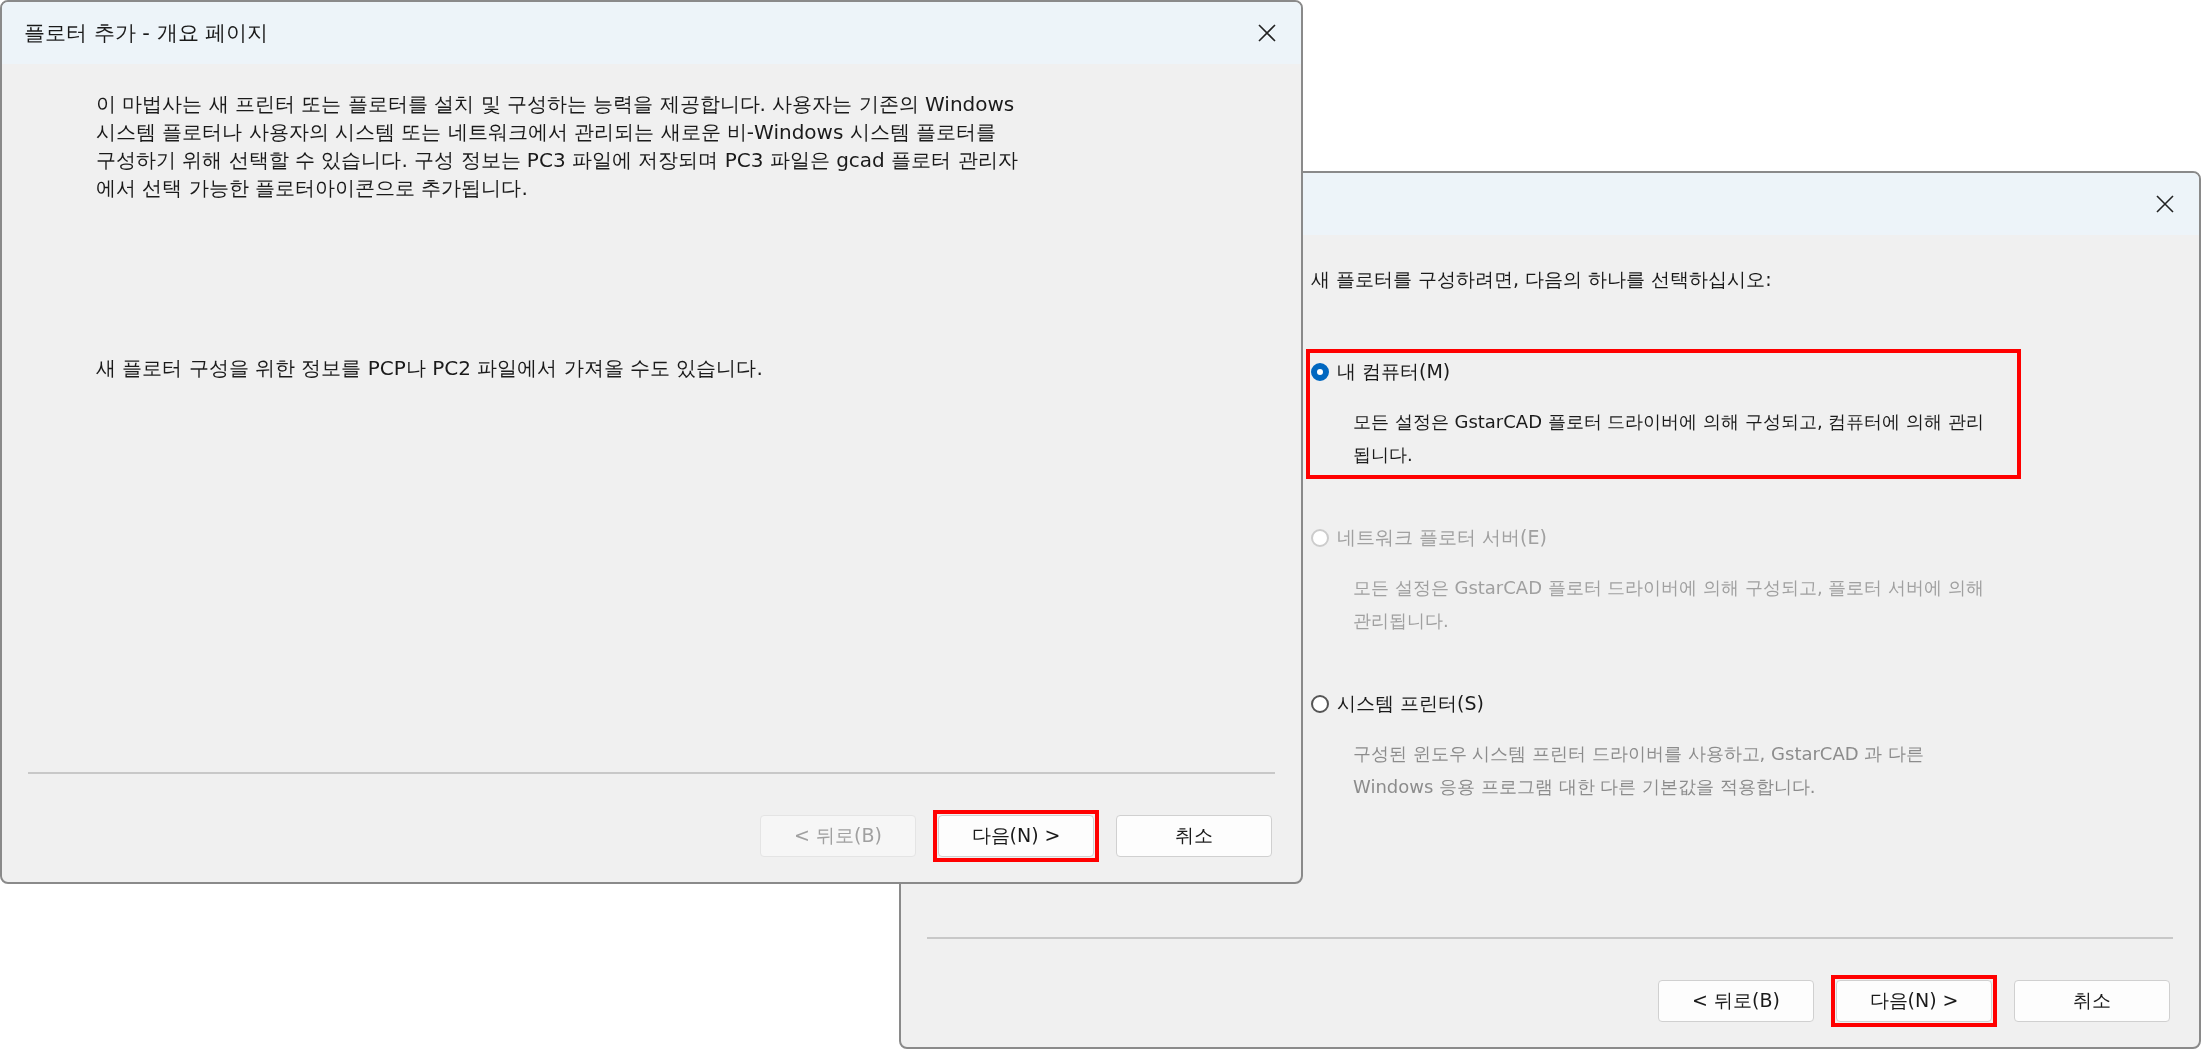 This screenshot has width=2203, height=1051. What do you see at coordinates (1669, 604) in the screenshot?
I see `option-description: 모든 설정은 GstarCAD 플로터 드라이버에 의해 구성되고, 플로터 서버에 의해 관리됩니다.` at bounding box center [1669, 604].